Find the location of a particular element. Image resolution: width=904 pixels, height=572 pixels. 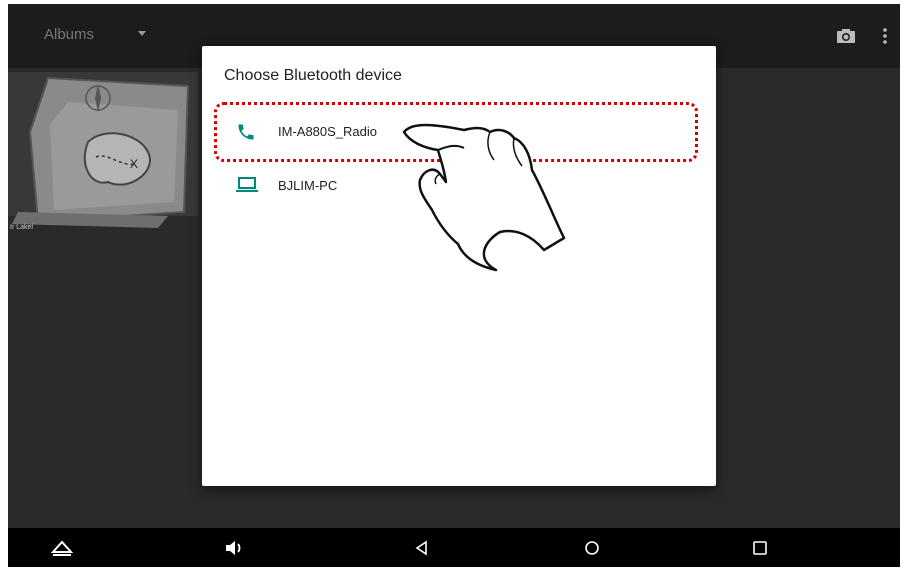

laptop-icon is located at coordinates (248, 186).